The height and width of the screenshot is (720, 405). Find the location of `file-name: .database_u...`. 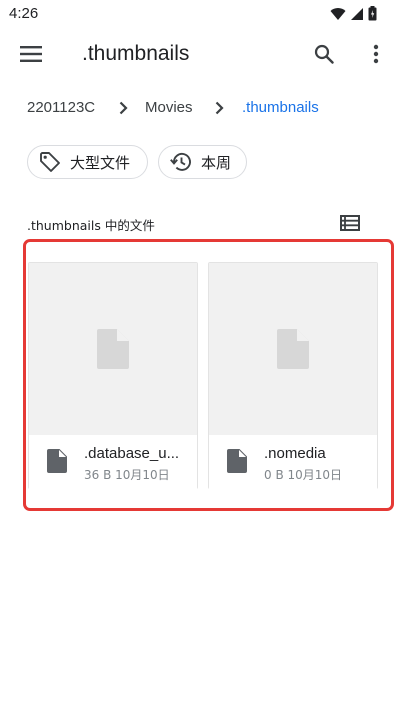

file-name: .database_u... is located at coordinates (132, 453).